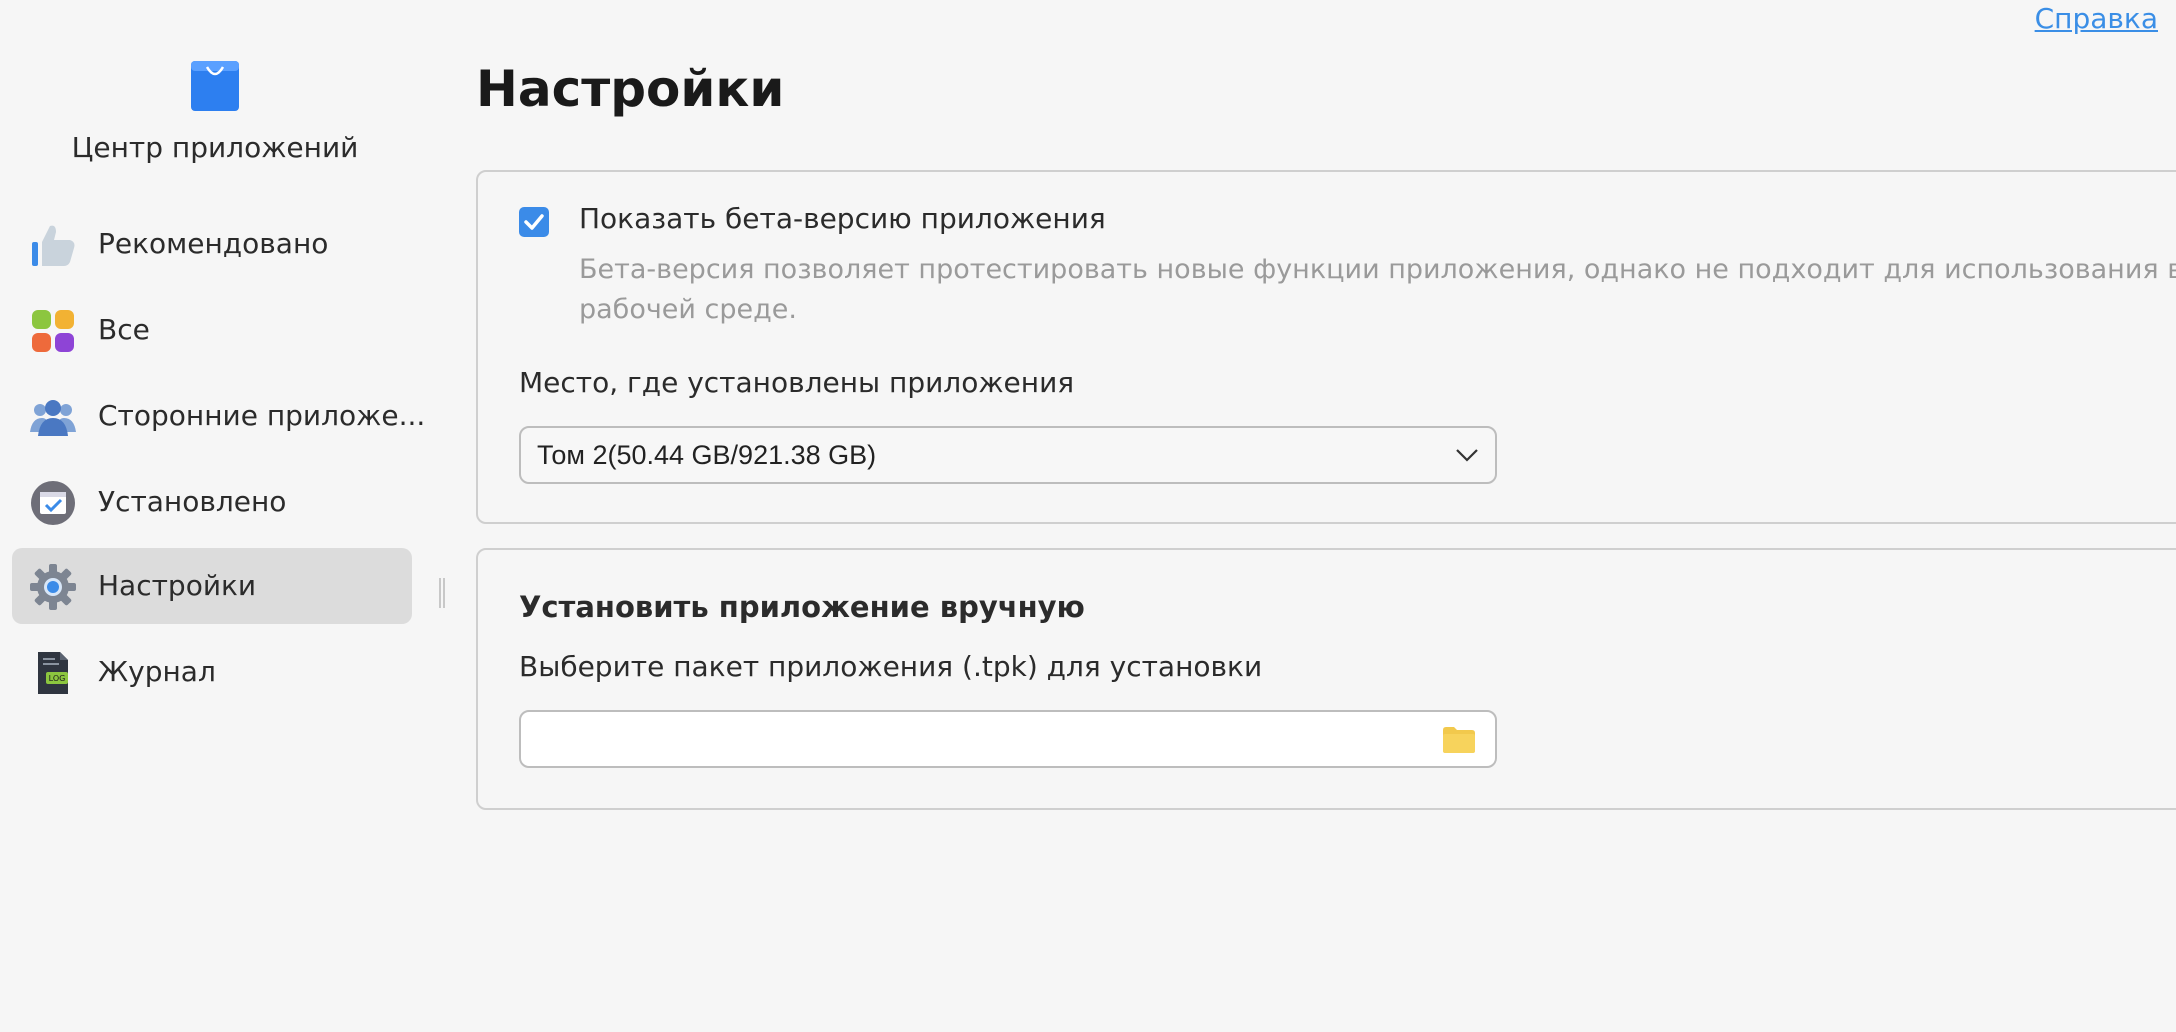 The width and height of the screenshot is (2176, 1032). Describe the element at coordinates (797, 382) in the screenshot. I see `install-location-label: Место, где установлены приложения` at that location.